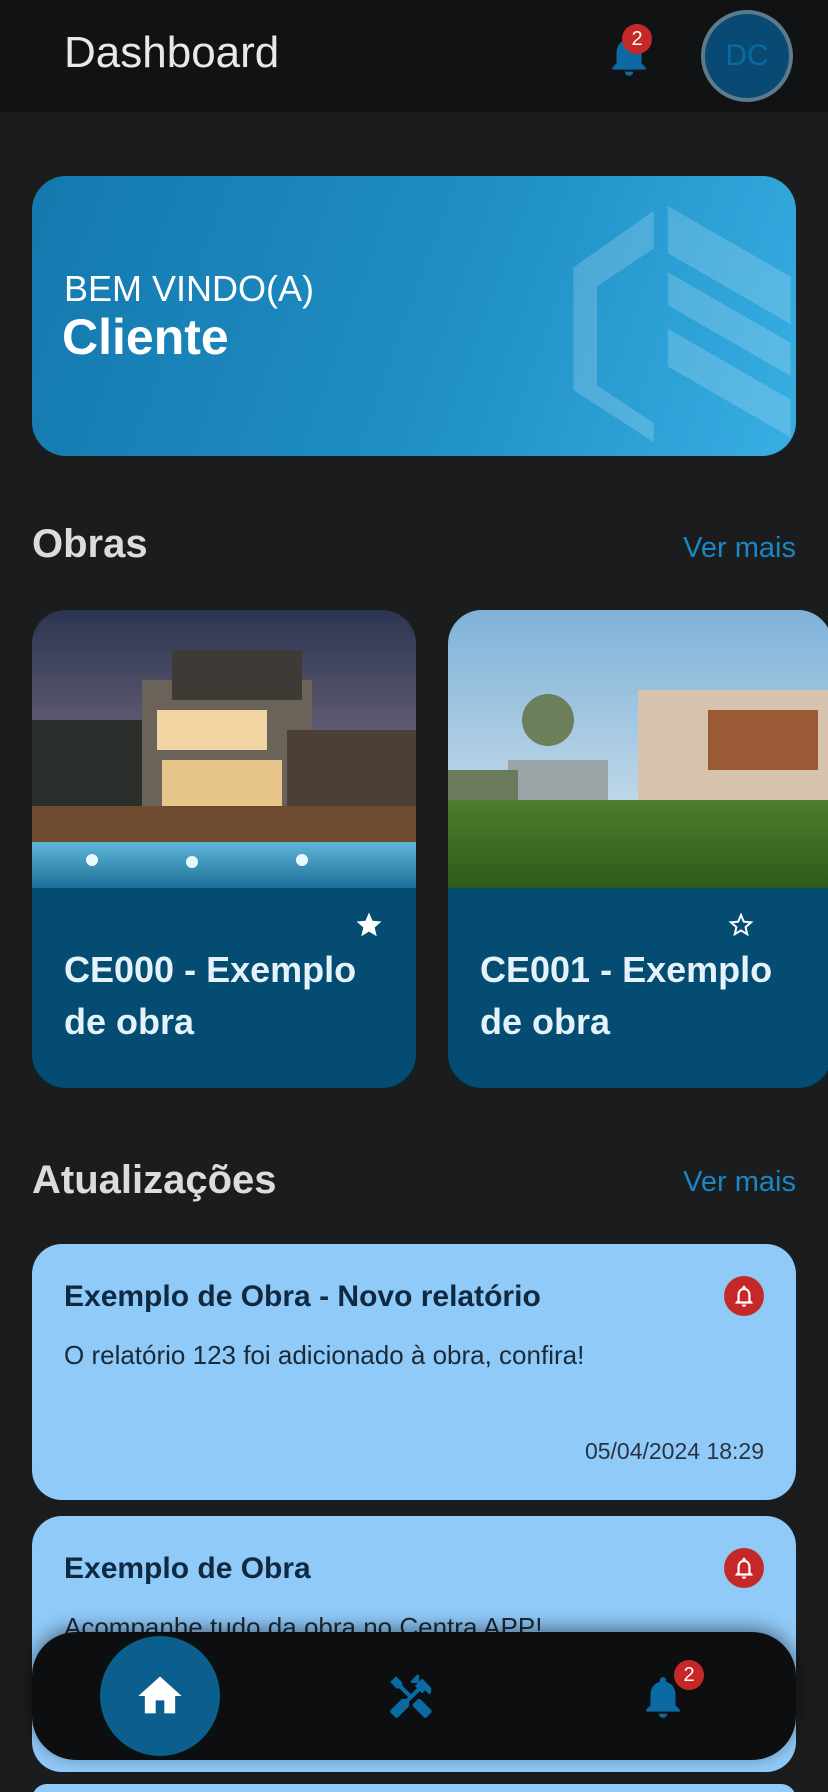  I want to click on obra-card: CE000 - Exemplo de obra, so click(224, 849).